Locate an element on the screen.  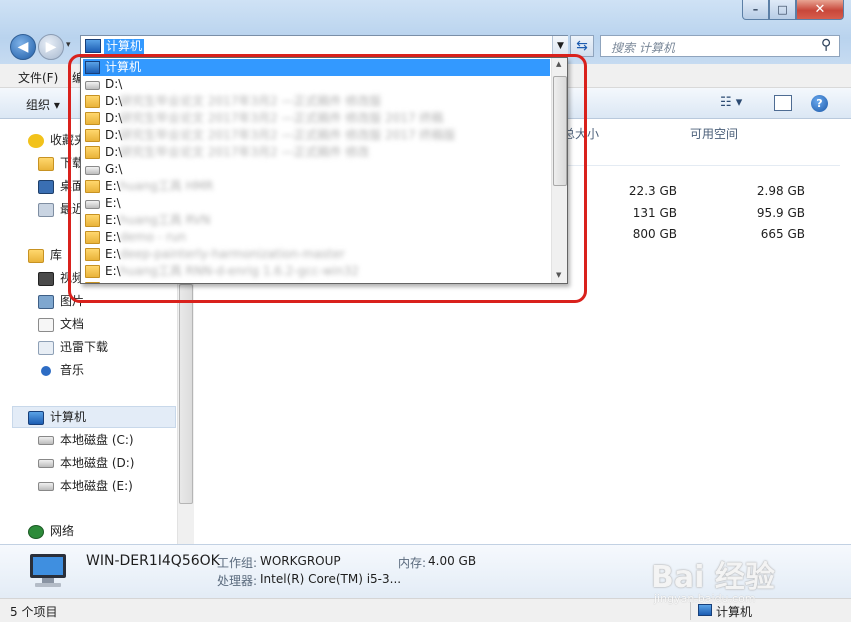
drive-free: 95.9 GB is located at coordinates (780, 213).